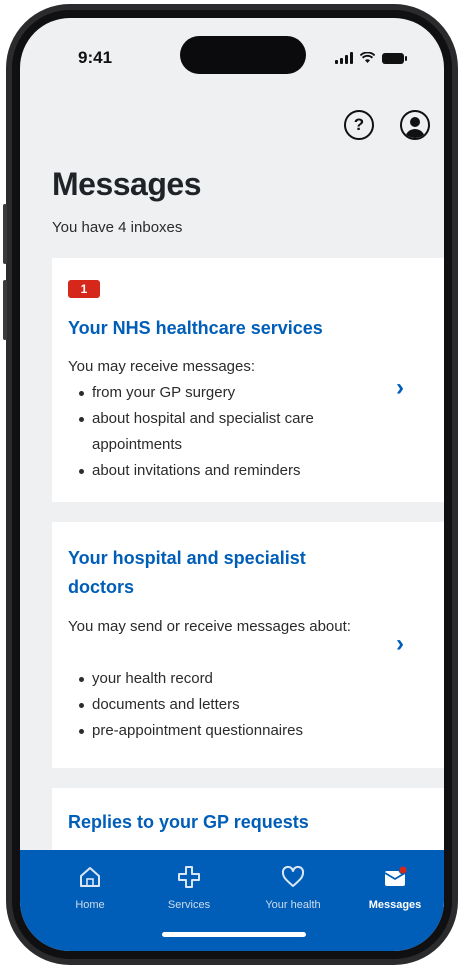  Describe the element at coordinates (367, 57) in the screenshot. I see `wifi-icon` at that location.